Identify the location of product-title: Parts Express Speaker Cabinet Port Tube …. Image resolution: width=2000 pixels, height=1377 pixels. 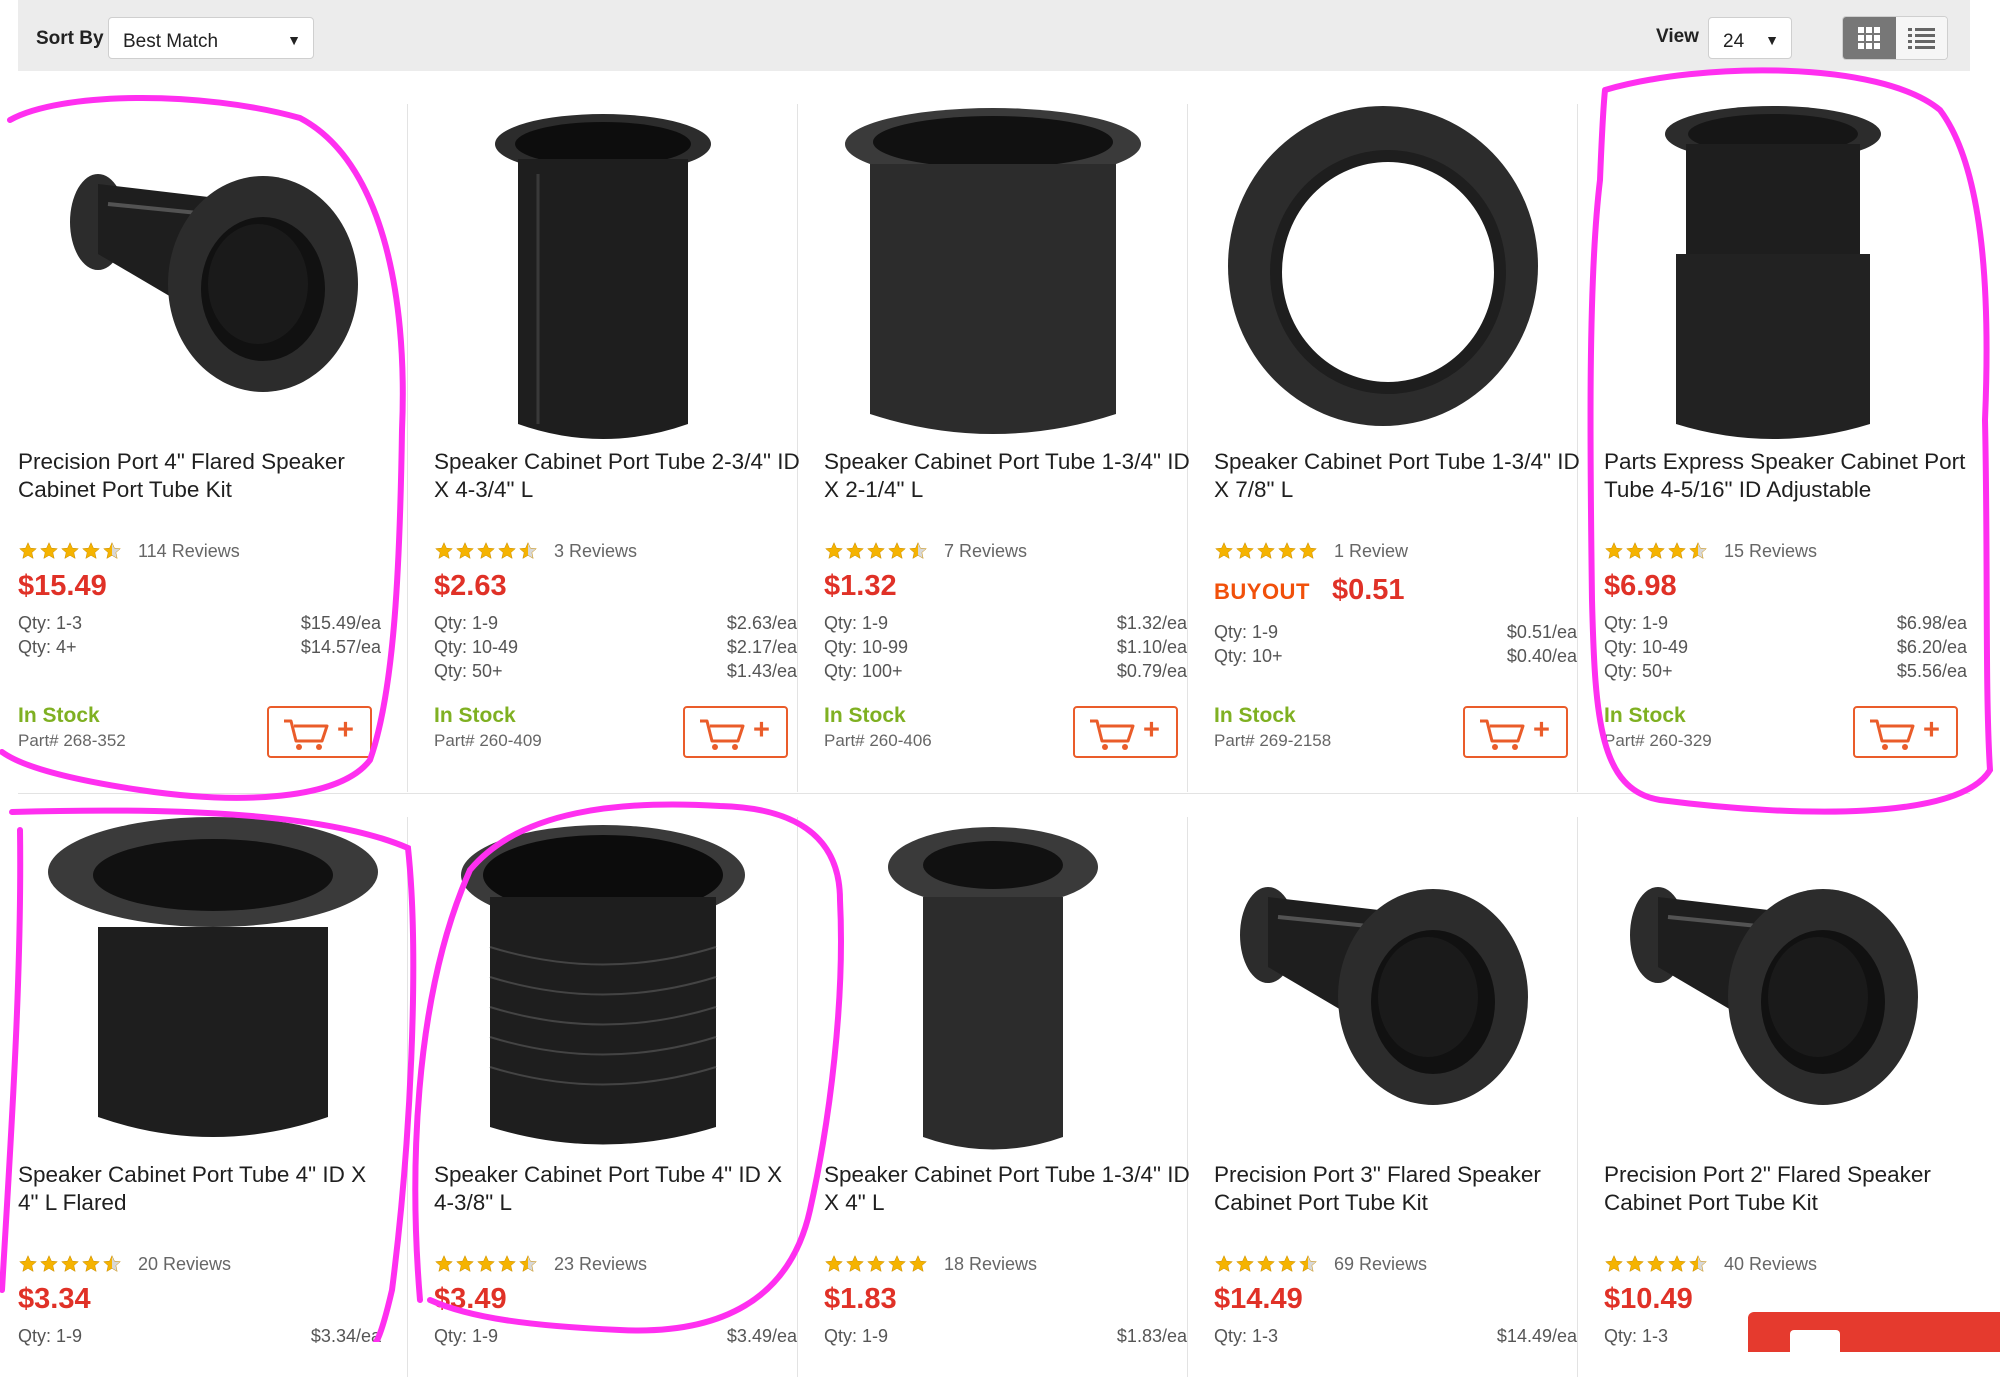
(1789, 476).